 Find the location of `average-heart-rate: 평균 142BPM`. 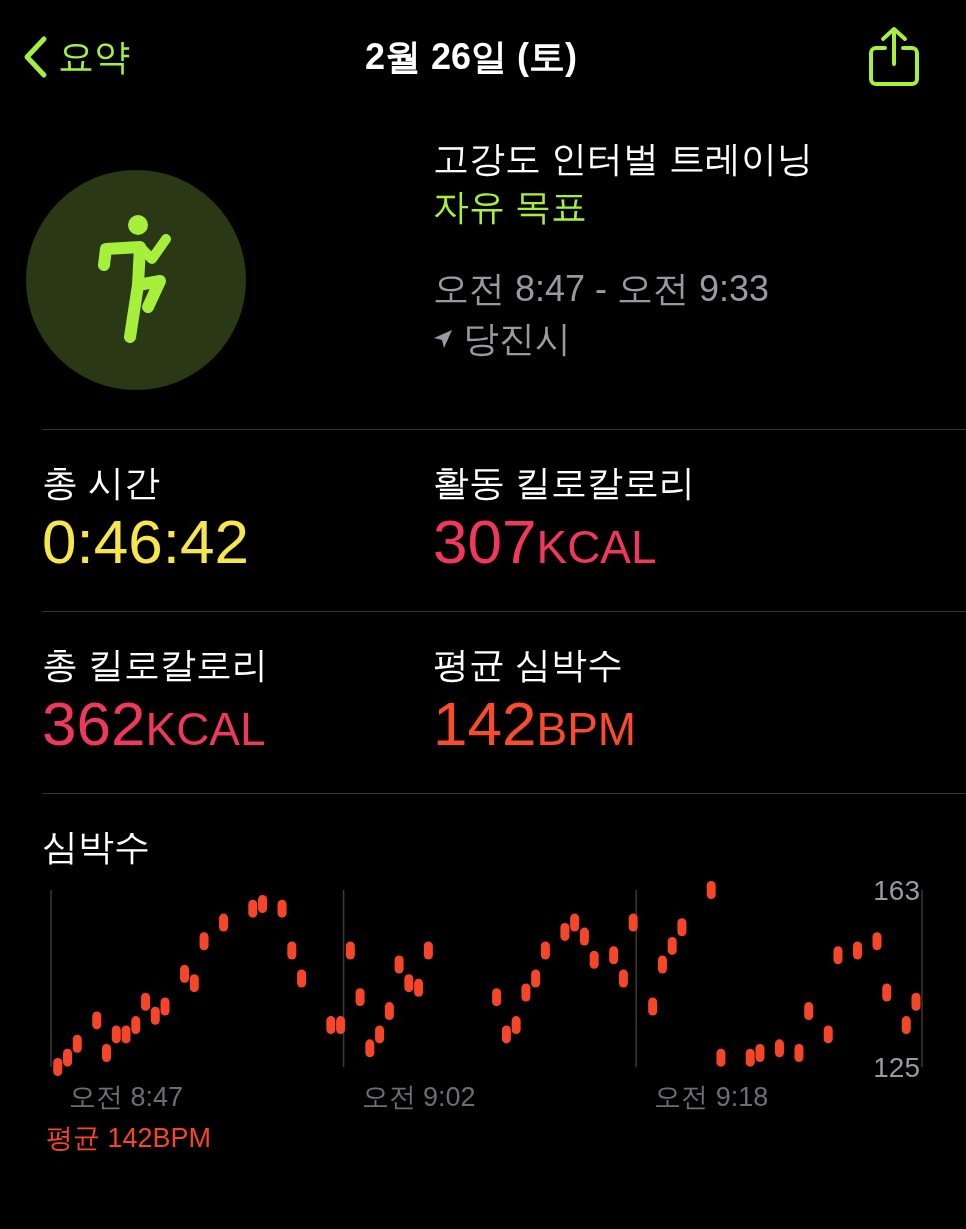

average-heart-rate: 평균 142BPM is located at coordinates (129, 1138).